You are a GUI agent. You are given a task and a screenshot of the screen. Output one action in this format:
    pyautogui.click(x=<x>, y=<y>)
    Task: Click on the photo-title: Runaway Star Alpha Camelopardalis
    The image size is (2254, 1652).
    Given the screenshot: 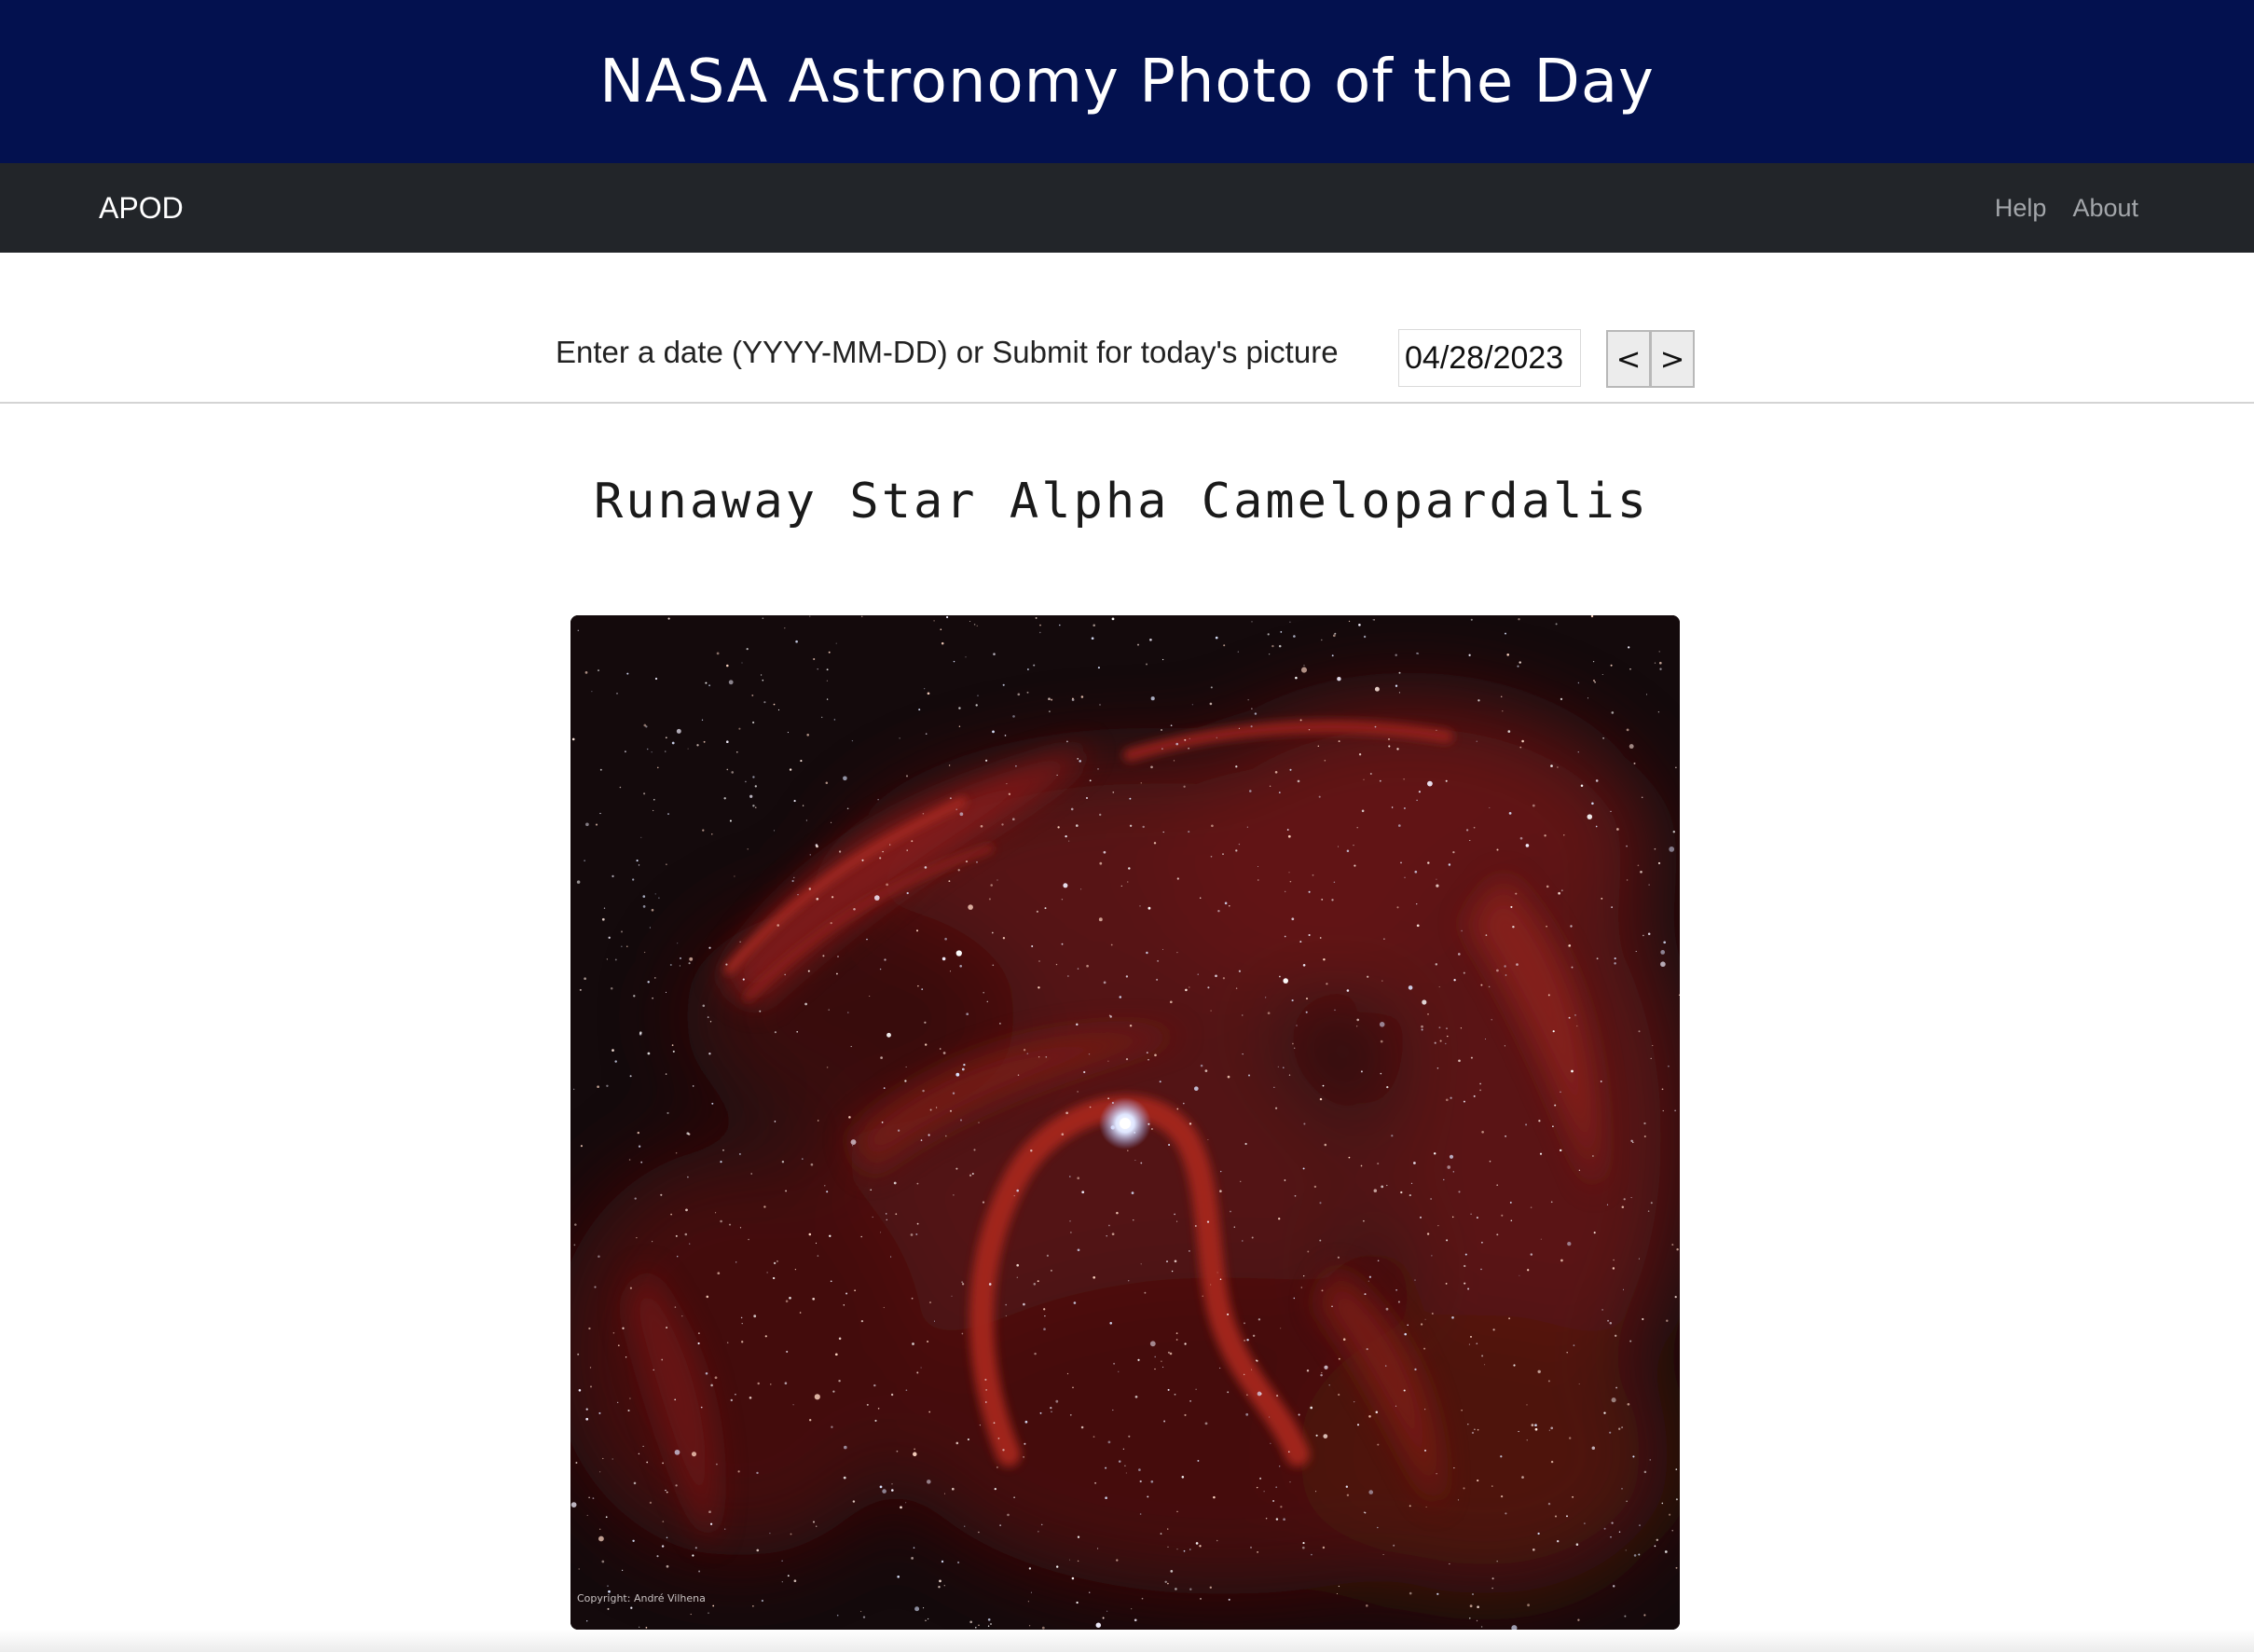 What is the action you would take?
    pyautogui.click(x=1121, y=502)
    